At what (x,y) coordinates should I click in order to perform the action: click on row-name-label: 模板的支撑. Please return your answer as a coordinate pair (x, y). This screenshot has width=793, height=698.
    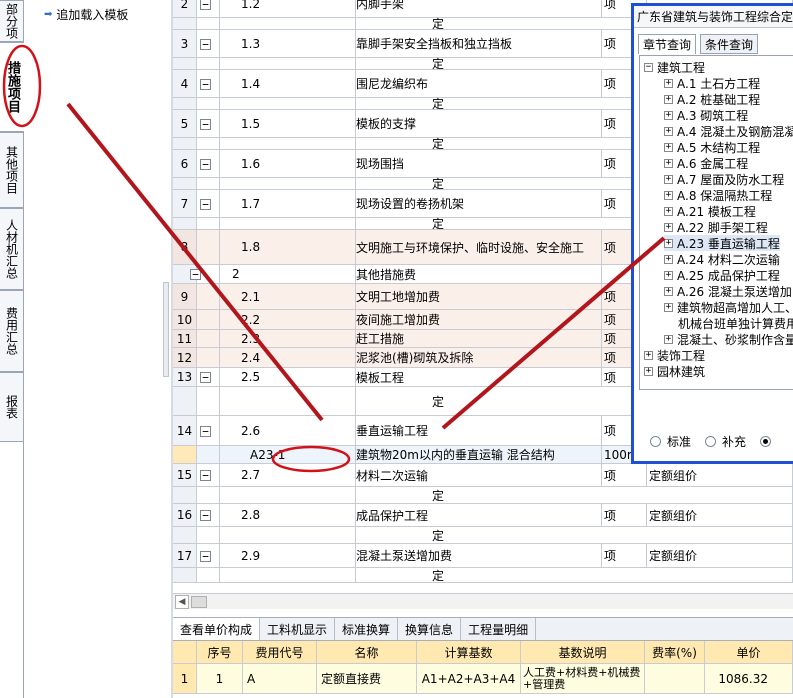
    Looking at the image, I should click on (386, 124).